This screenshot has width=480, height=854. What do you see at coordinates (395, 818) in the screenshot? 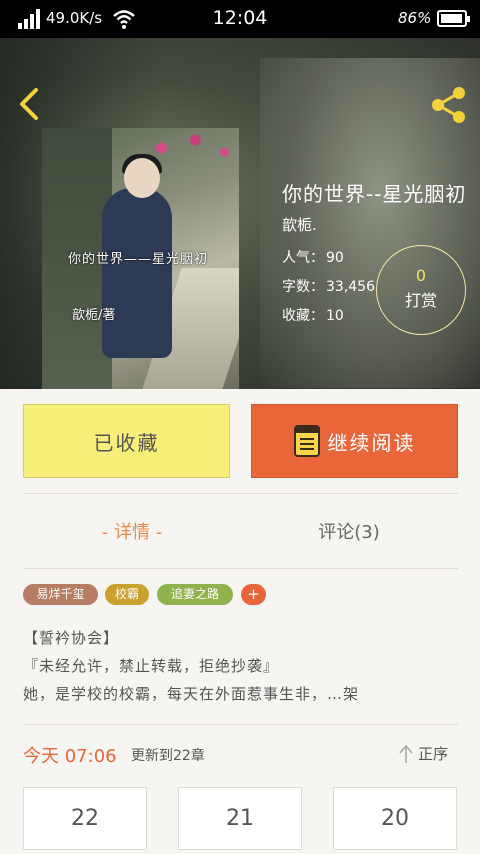
I see `chapter-item: 20` at bounding box center [395, 818].